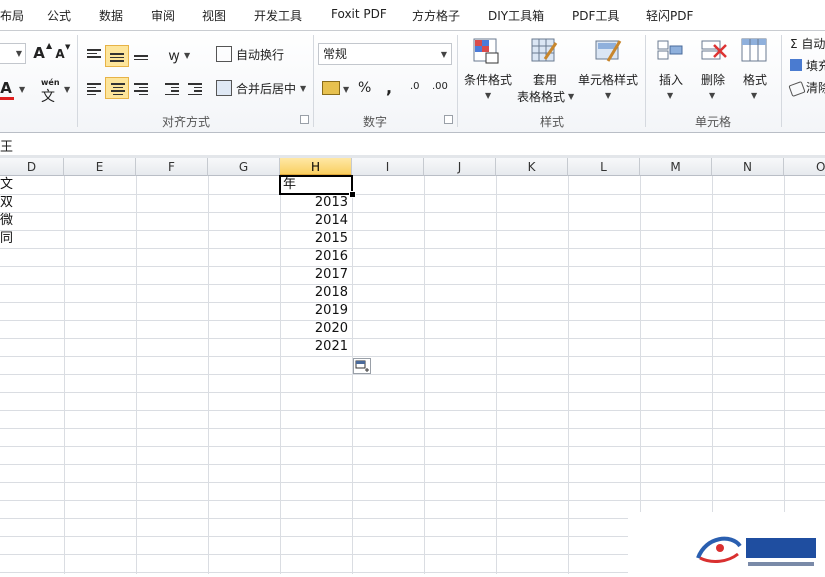 This screenshot has width=825, height=577. I want to click on orientation-button: ꝡ, so click(174, 55).